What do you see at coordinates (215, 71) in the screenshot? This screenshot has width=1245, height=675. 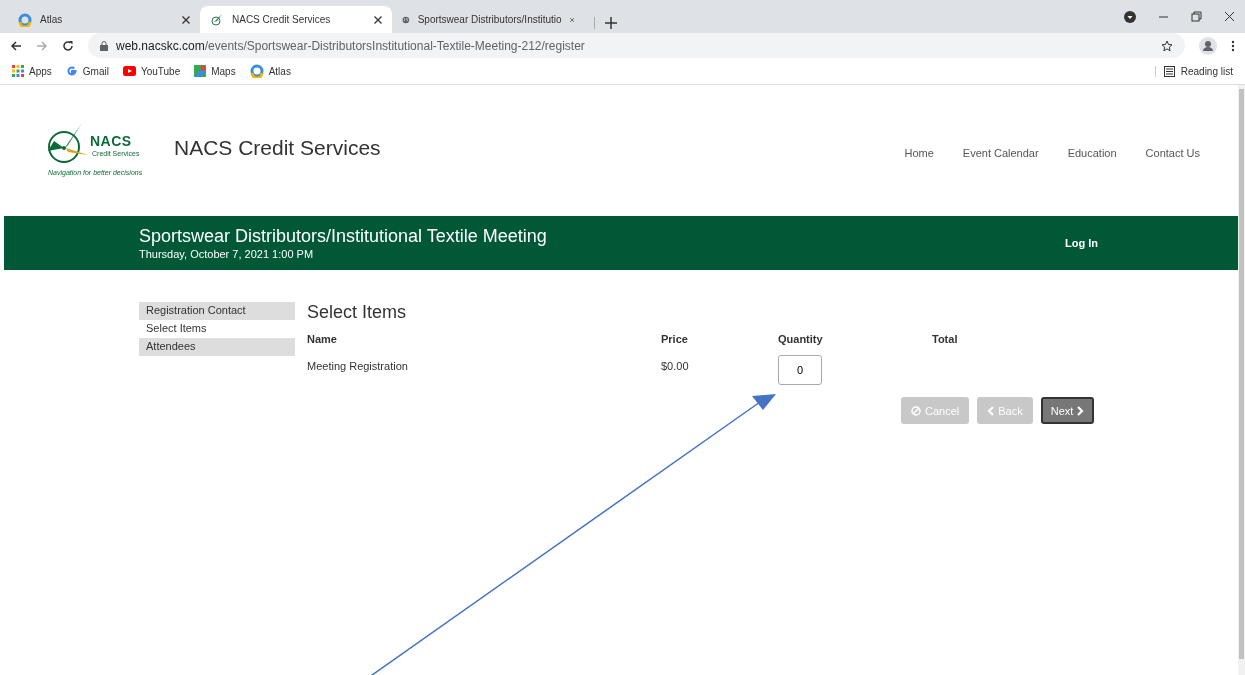 I see `bookmark: Maps` at bounding box center [215, 71].